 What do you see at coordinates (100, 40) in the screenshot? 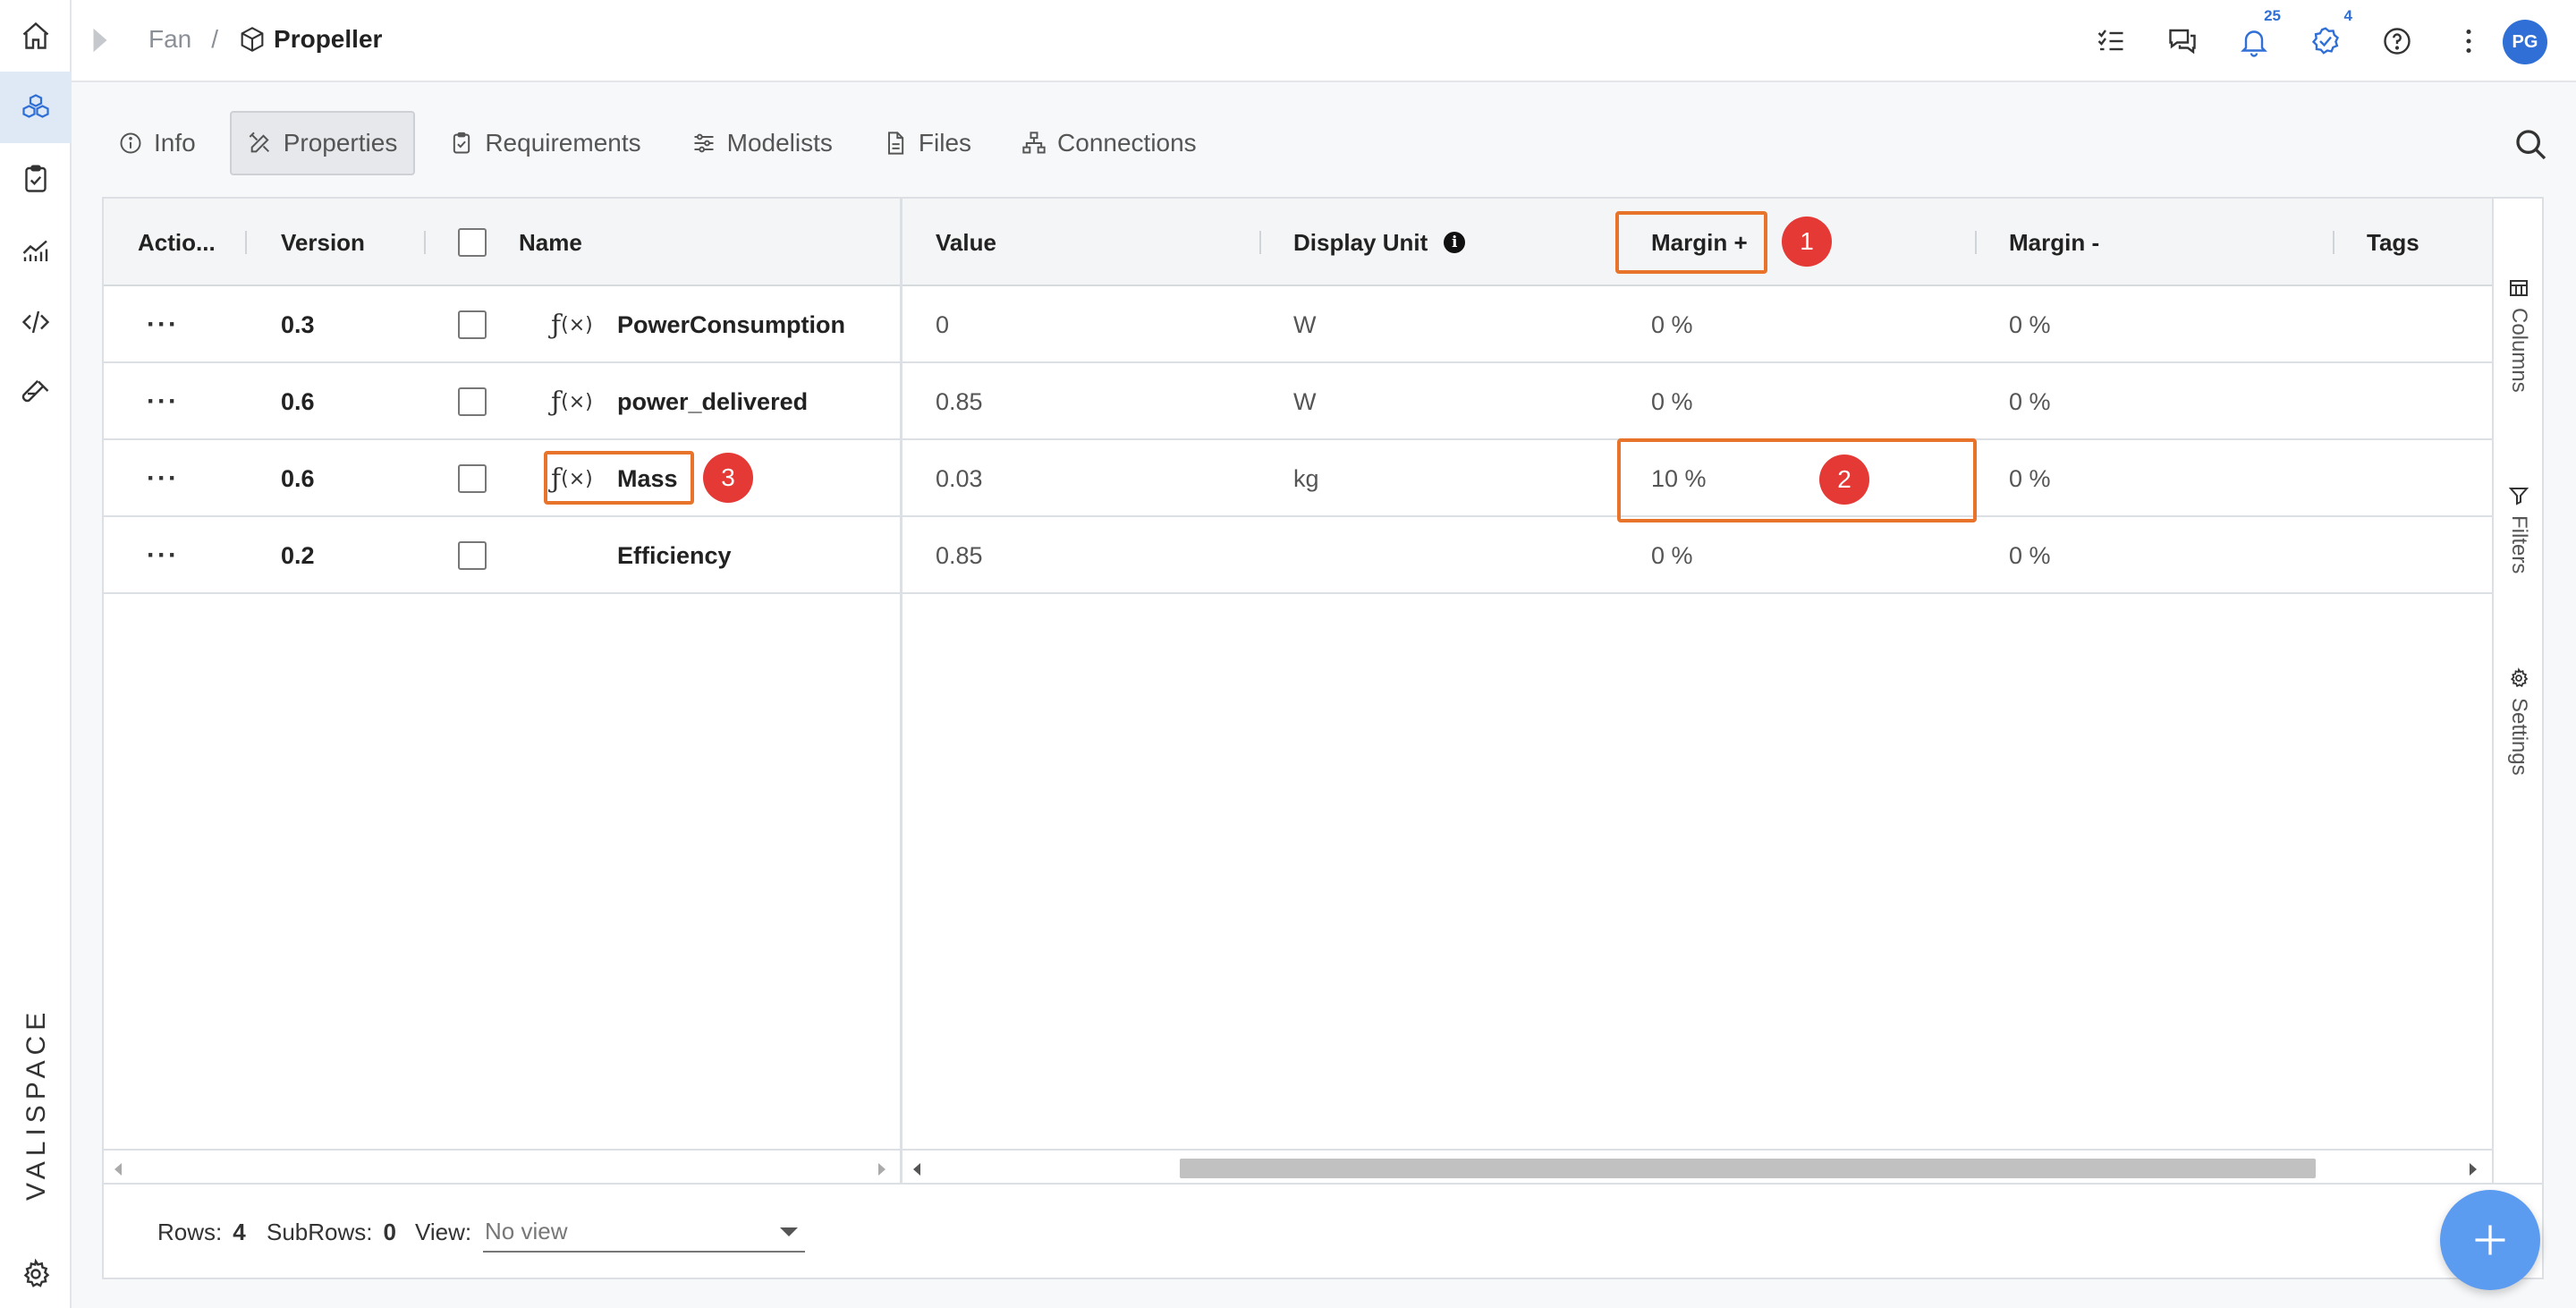
I see `expand-tree-icon` at bounding box center [100, 40].